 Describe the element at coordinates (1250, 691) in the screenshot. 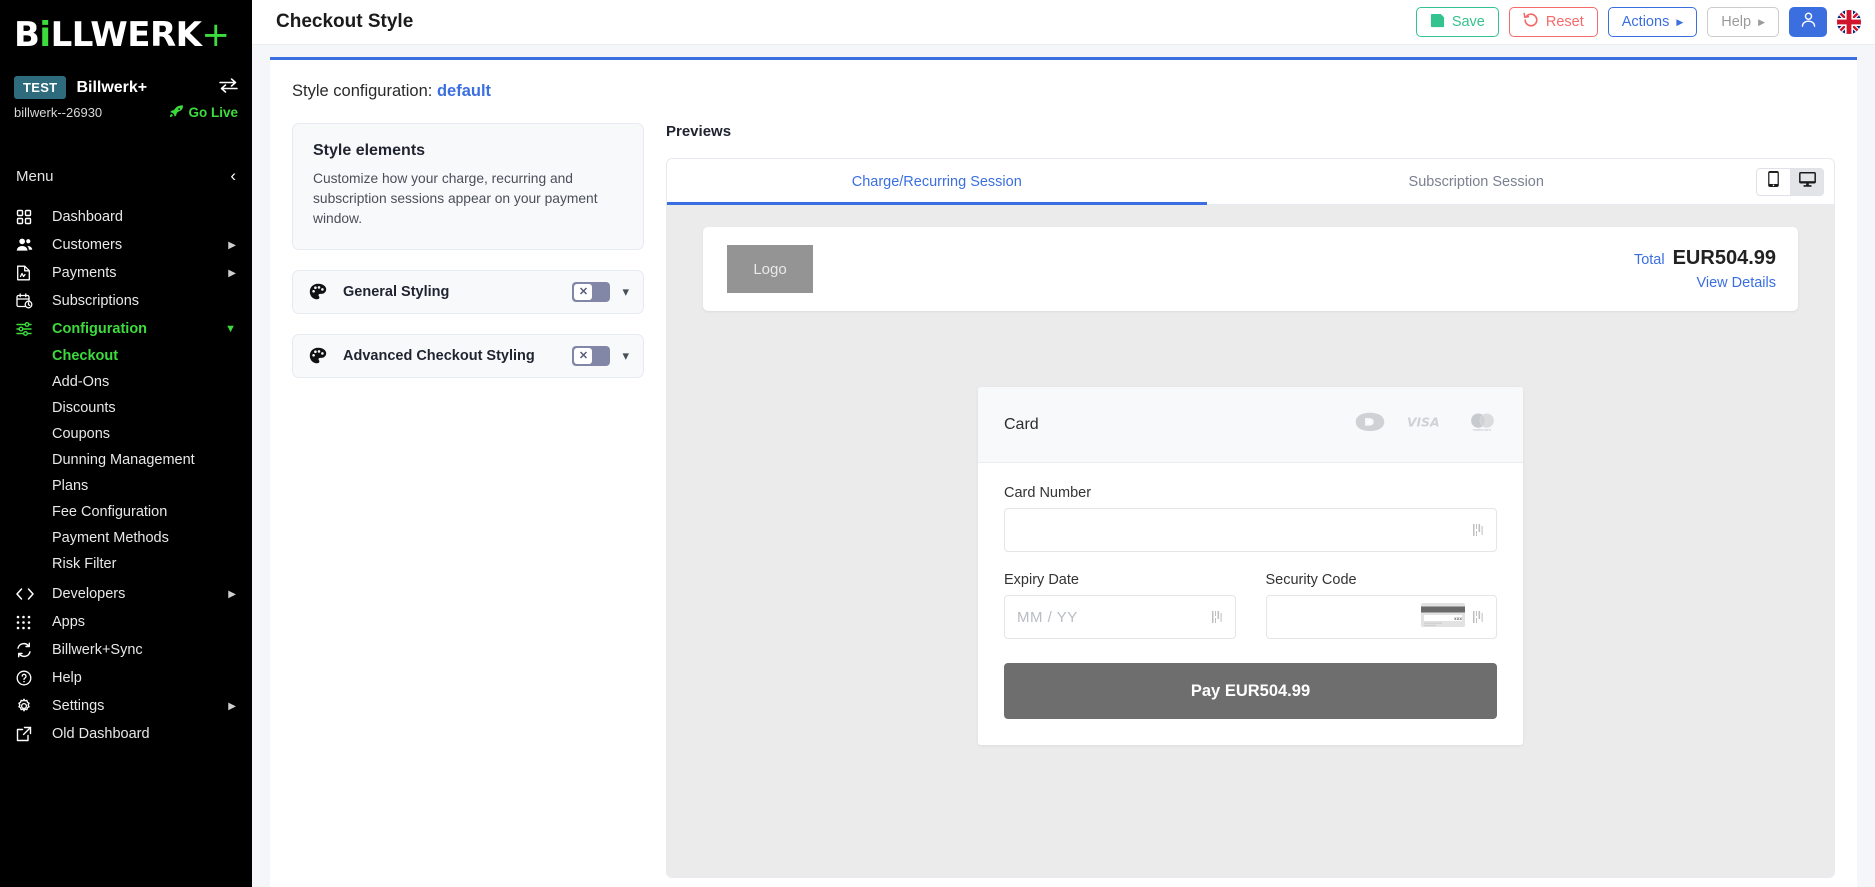

I see `pay-button: Pay EUR504.99` at that location.